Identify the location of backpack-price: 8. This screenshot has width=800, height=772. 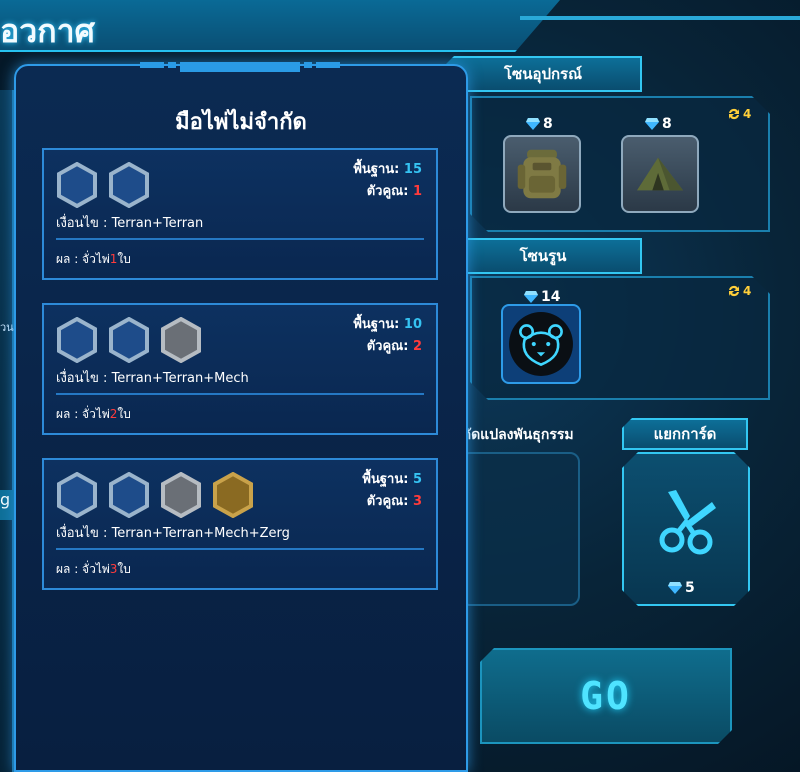
(539, 124).